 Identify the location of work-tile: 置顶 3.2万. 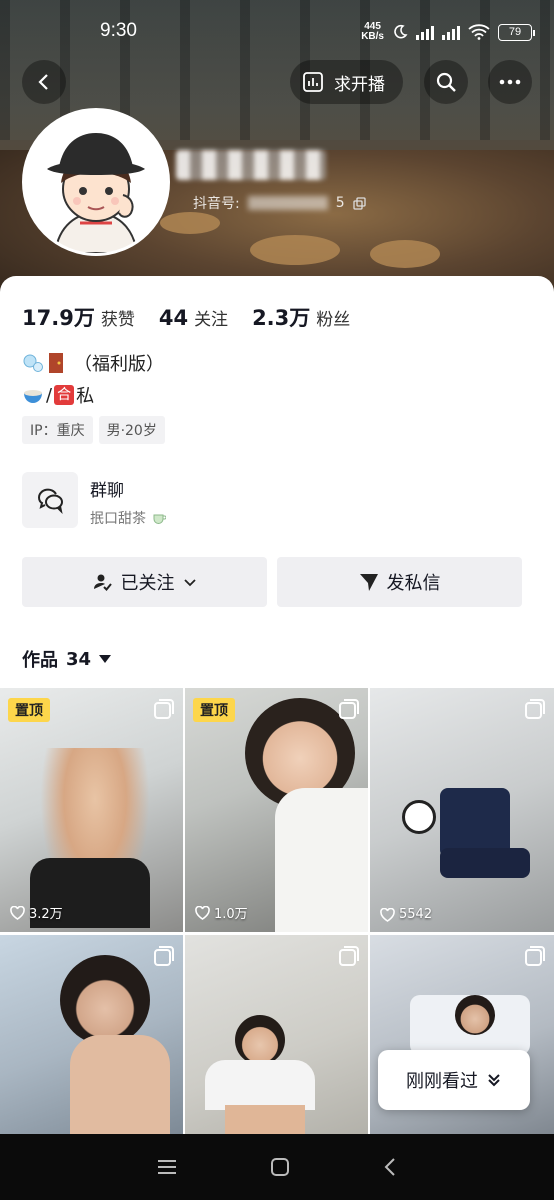
(91, 810).